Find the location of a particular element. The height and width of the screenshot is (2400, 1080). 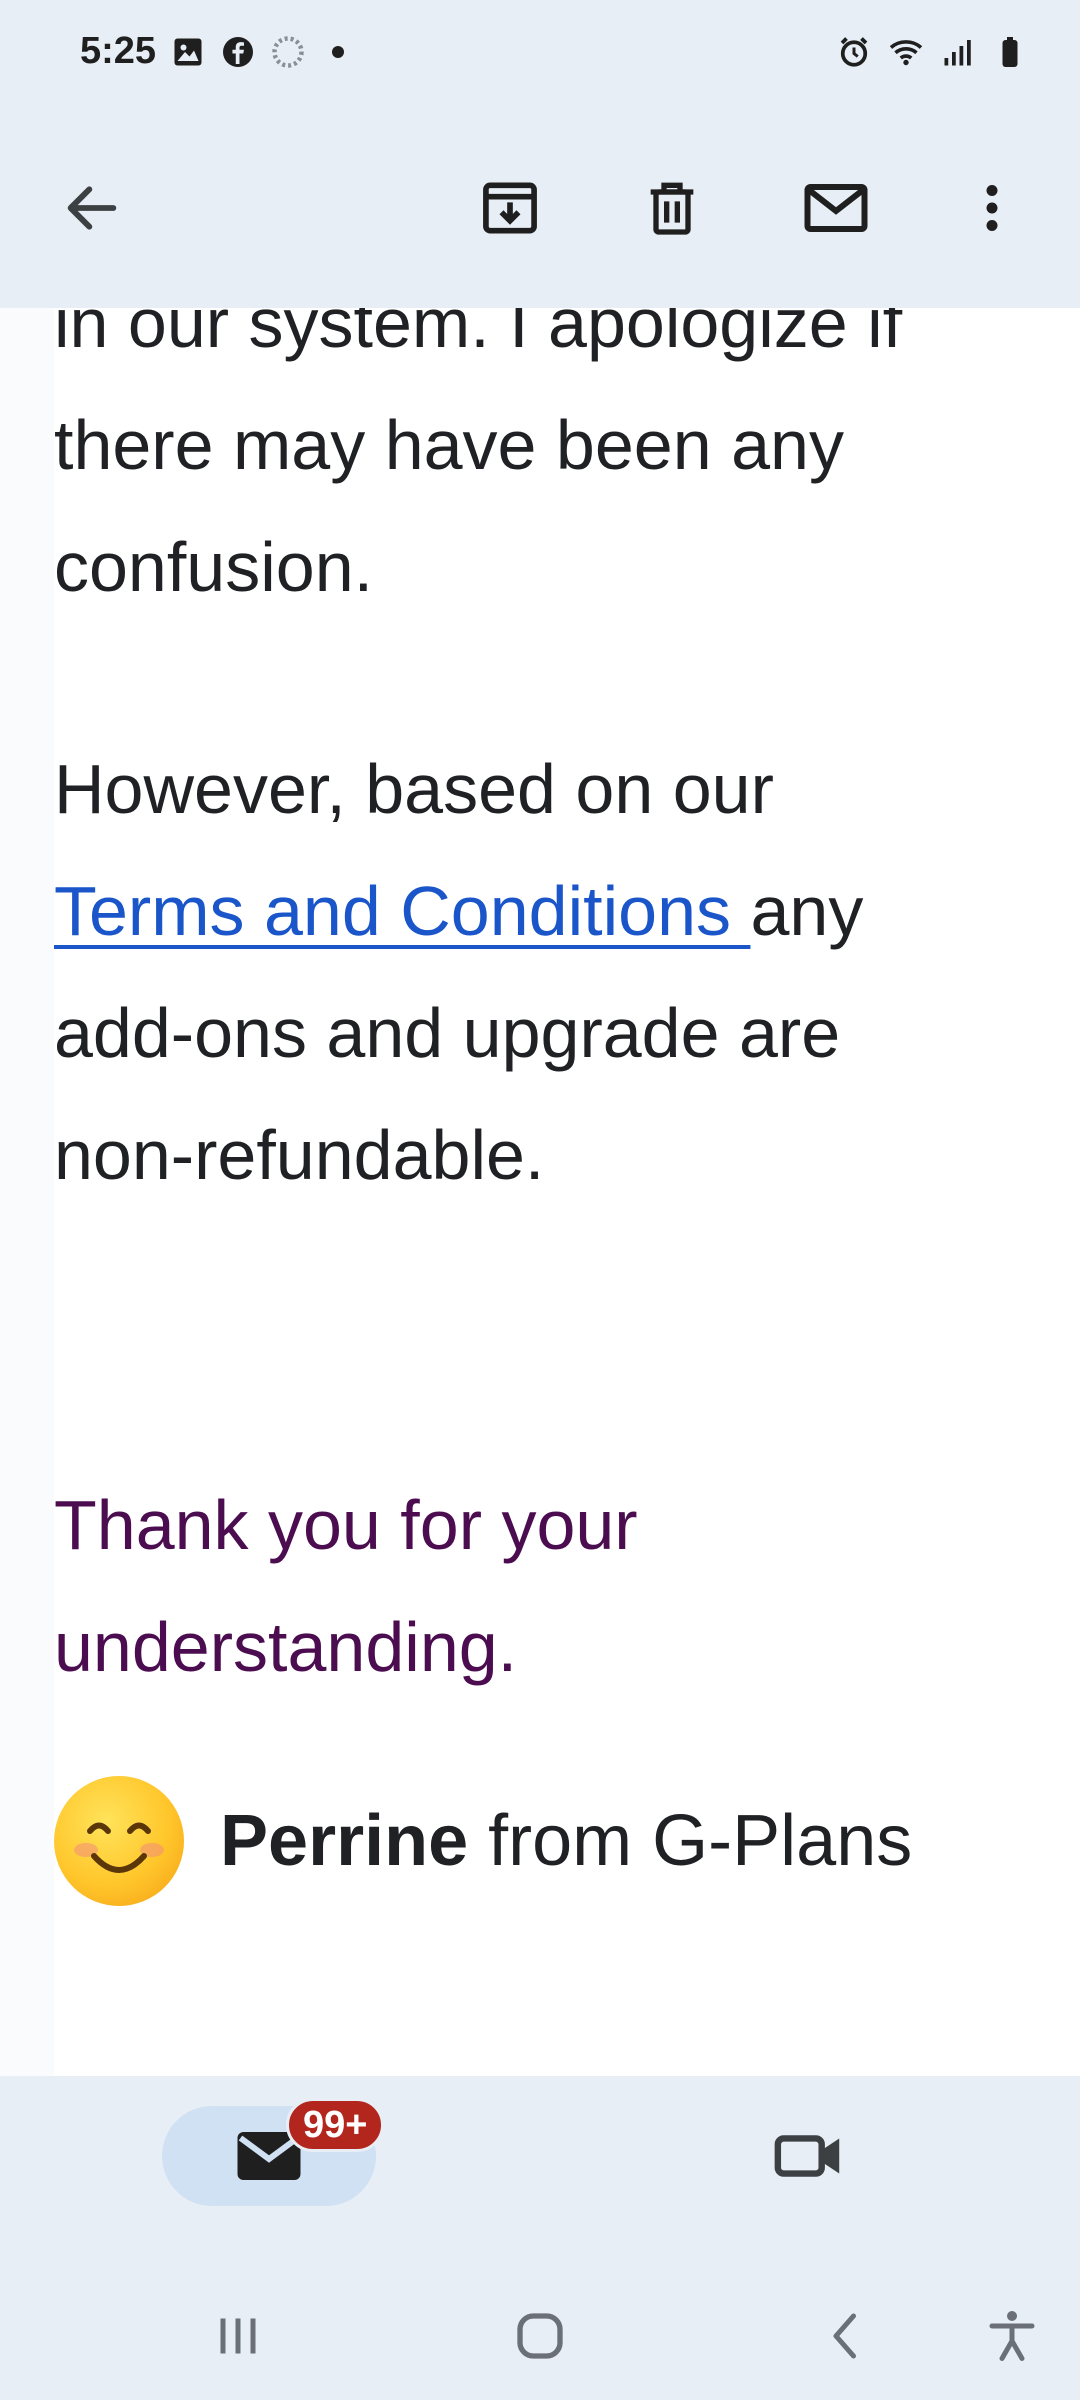

system-navigation-bar is located at coordinates (540, 2333).